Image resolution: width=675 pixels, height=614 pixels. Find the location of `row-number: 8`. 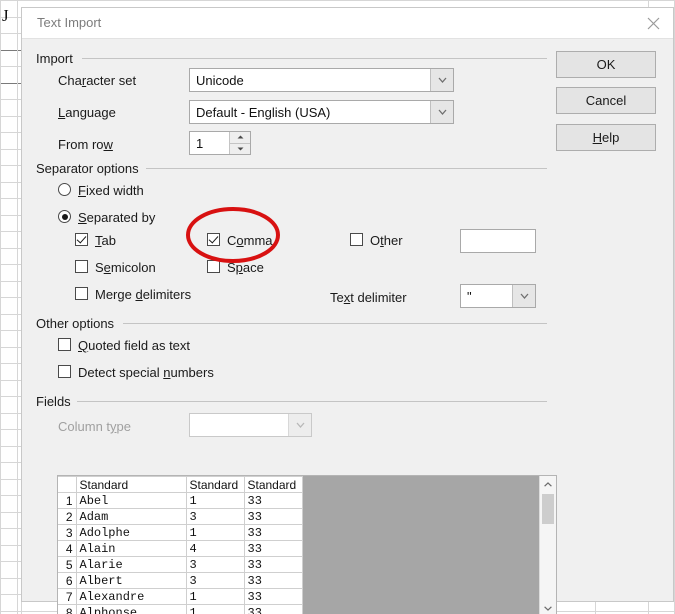

row-number: 8 is located at coordinates (67, 609).